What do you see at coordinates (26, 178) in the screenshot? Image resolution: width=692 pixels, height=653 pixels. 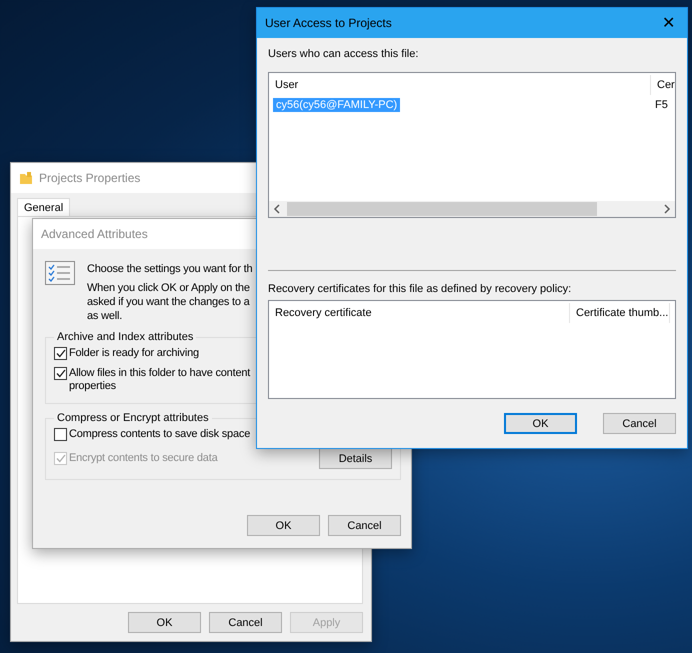 I see `folder-icon` at bounding box center [26, 178].